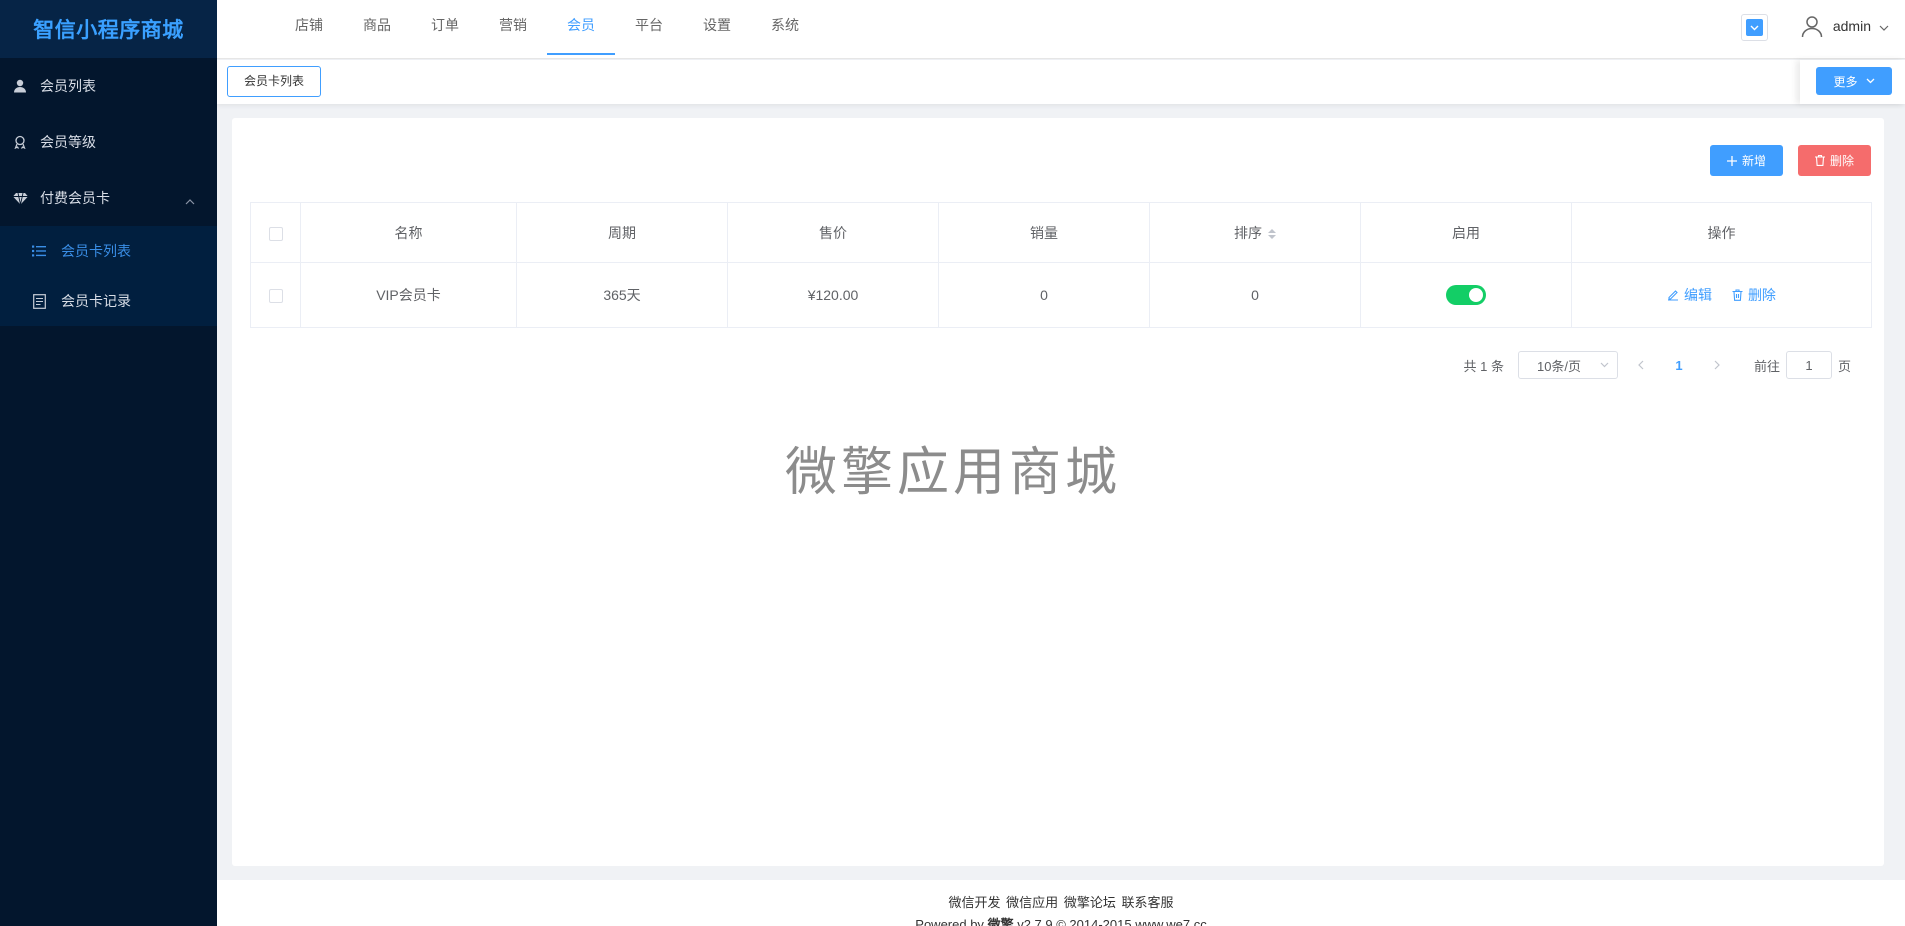 This screenshot has height=926, width=1905. I want to click on header-actions: 操作, so click(1721, 232).